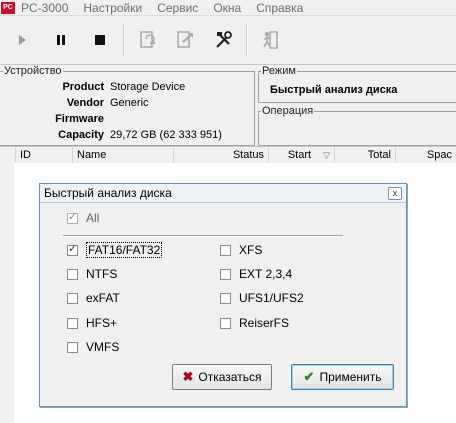 This screenshot has height=423, width=456. Describe the element at coordinates (72, 323) in the screenshot. I see `checkbox-hfs-box` at that location.